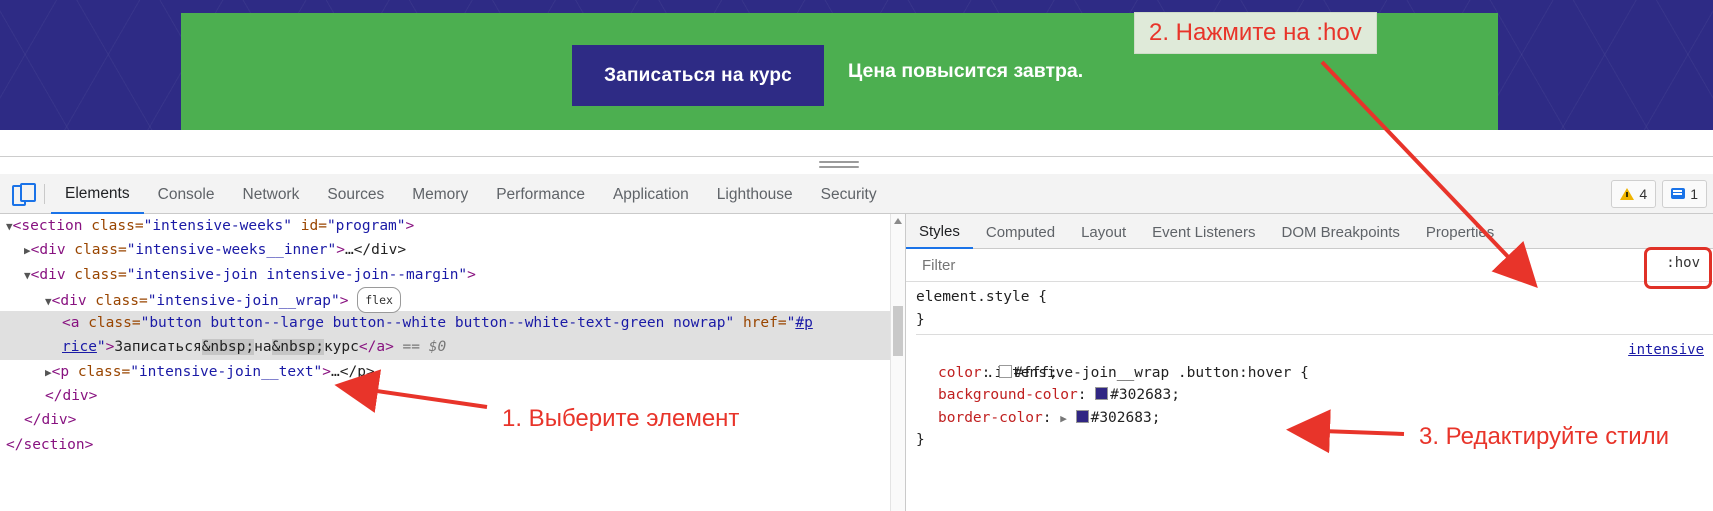  Describe the element at coordinates (651, 194) in the screenshot. I see `tab-application: Application` at that location.